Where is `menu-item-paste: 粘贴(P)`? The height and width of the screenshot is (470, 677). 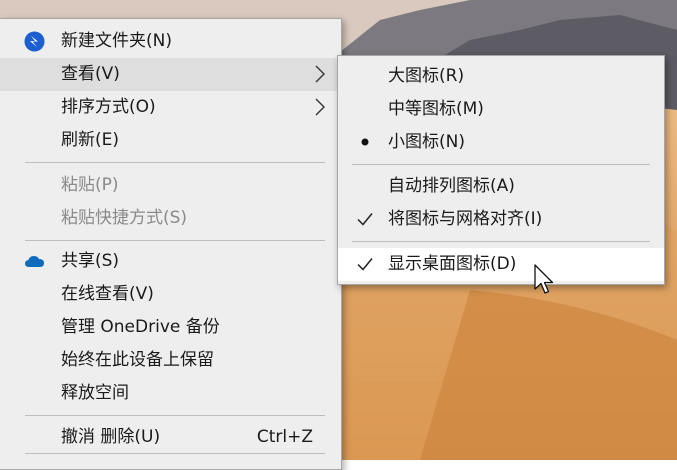
menu-item-paste: 粘贴(P) is located at coordinates (170, 185).